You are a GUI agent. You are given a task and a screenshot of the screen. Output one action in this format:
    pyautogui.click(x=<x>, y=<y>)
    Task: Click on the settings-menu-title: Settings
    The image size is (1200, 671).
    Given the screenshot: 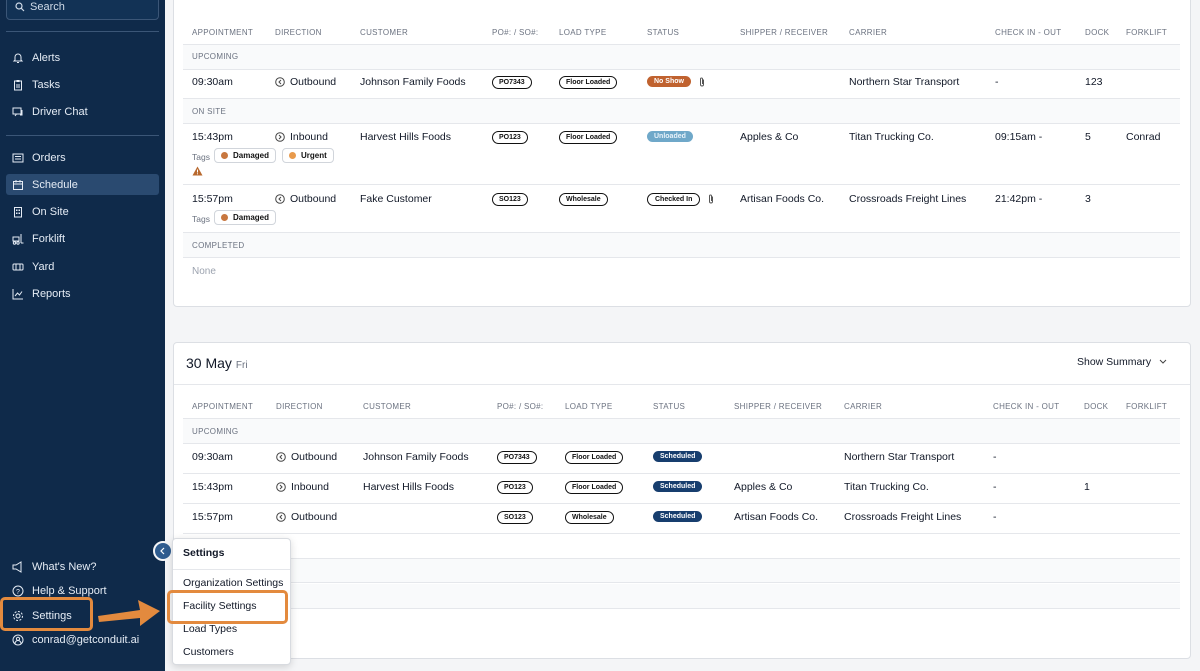 What is the action you would take?
    pyautogui.click(x=204, y=553)
    